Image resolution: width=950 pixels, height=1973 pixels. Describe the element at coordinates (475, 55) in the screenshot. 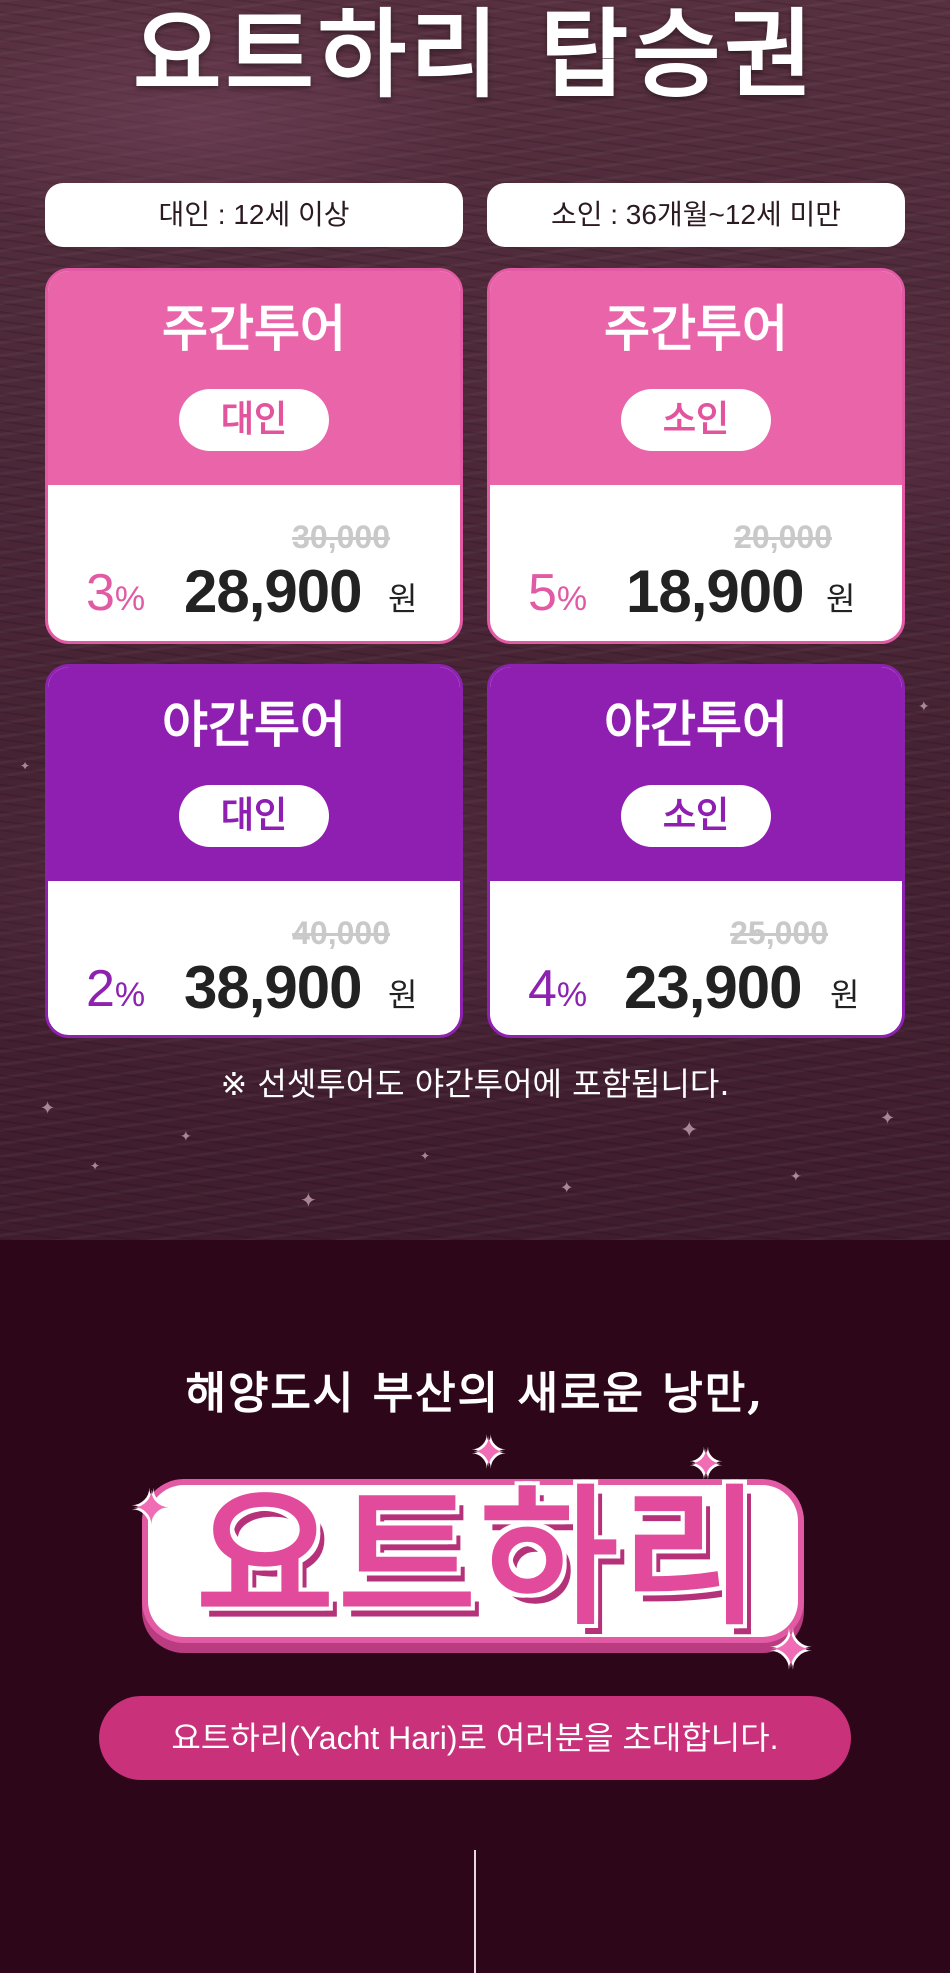

I see `page-title: 요트하리 탑승권` at that location.